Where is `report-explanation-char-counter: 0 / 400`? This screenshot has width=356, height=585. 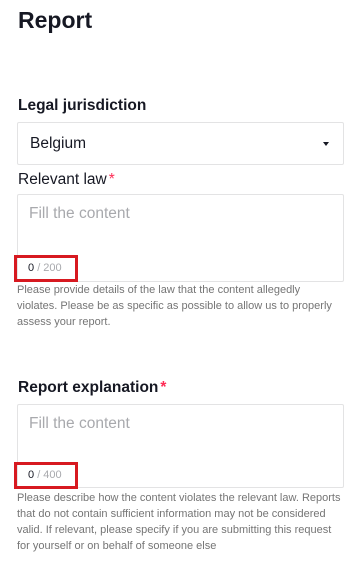 report-explanation-char-counter: 0 / 400 is located at coordinates (46, 475).